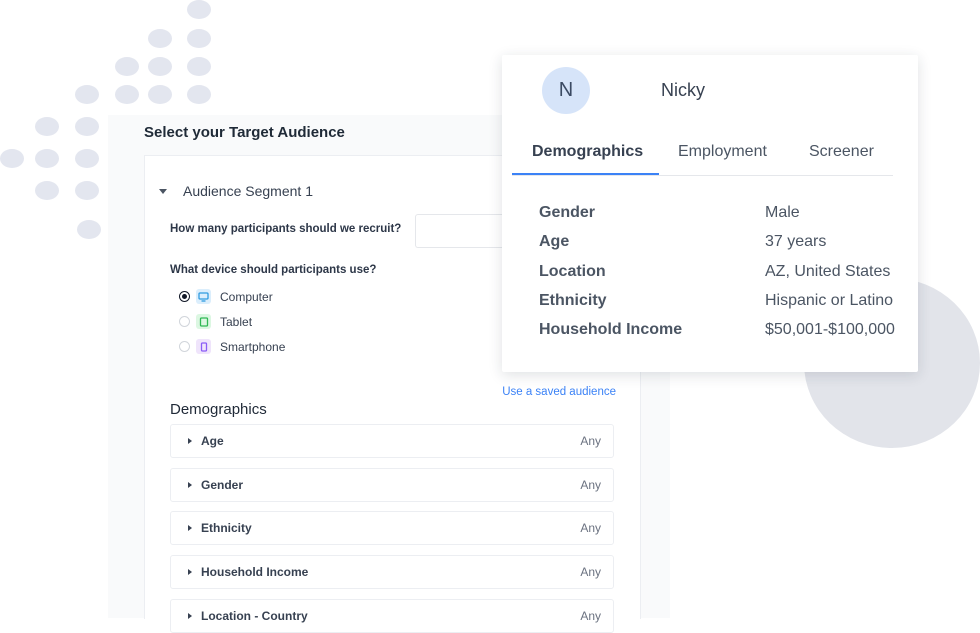  What do you see at coordinates (203, 321) in the screenshot?
I see `tablet-icon` at bounding box center [203, 321].